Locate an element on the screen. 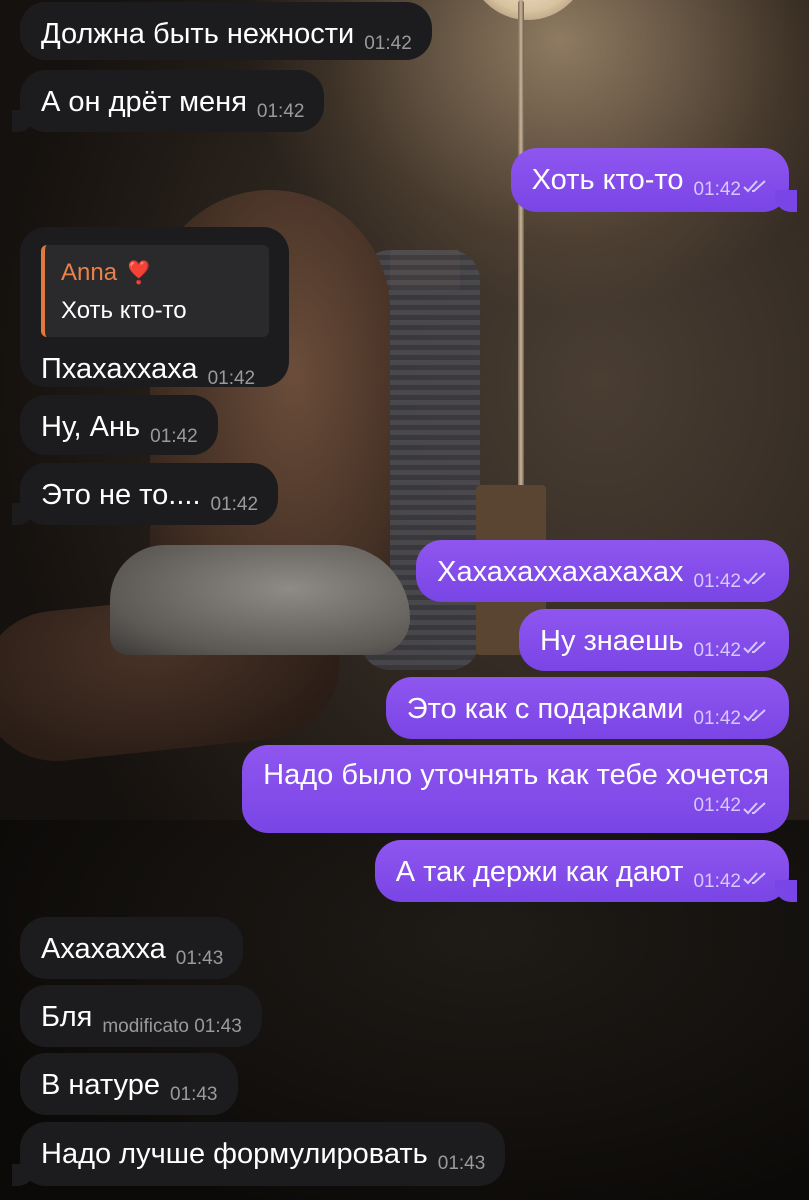 This screenshot has width=809, height=1200. message-text: А он дрёт меня is located at coordinates (144, 102).